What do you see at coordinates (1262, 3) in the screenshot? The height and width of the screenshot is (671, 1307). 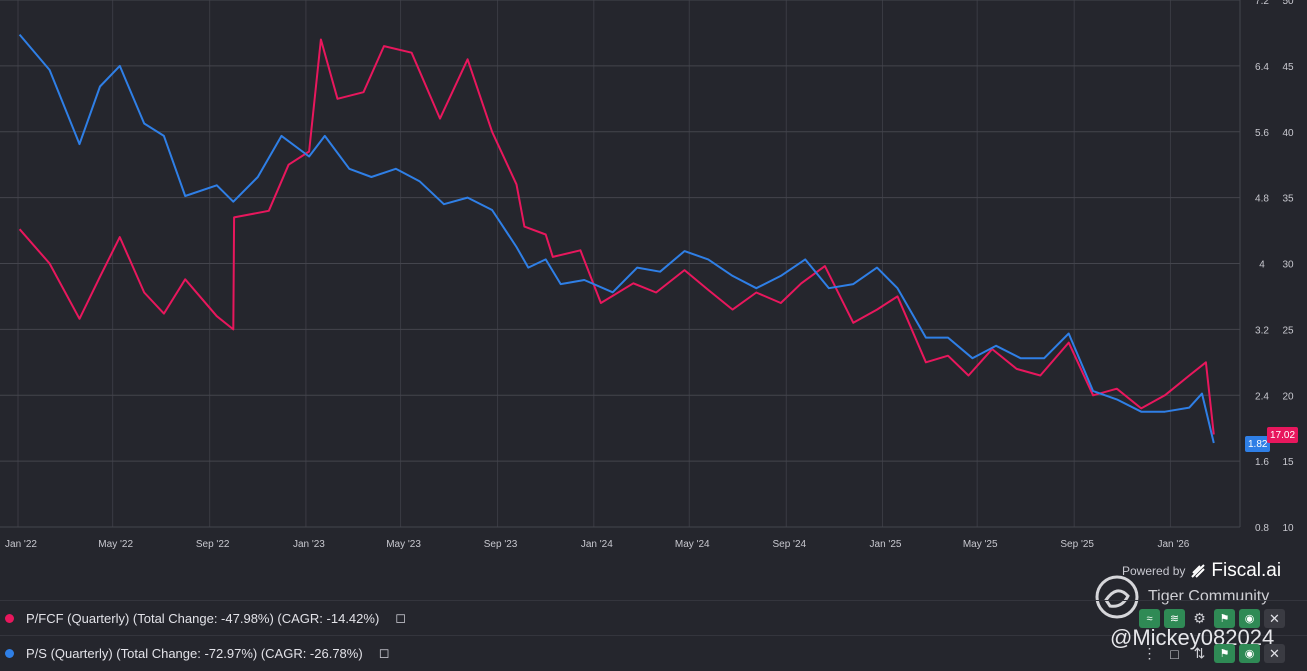 I see `y-left-tick-label: 7.2` at bounding box center [1262, 3].